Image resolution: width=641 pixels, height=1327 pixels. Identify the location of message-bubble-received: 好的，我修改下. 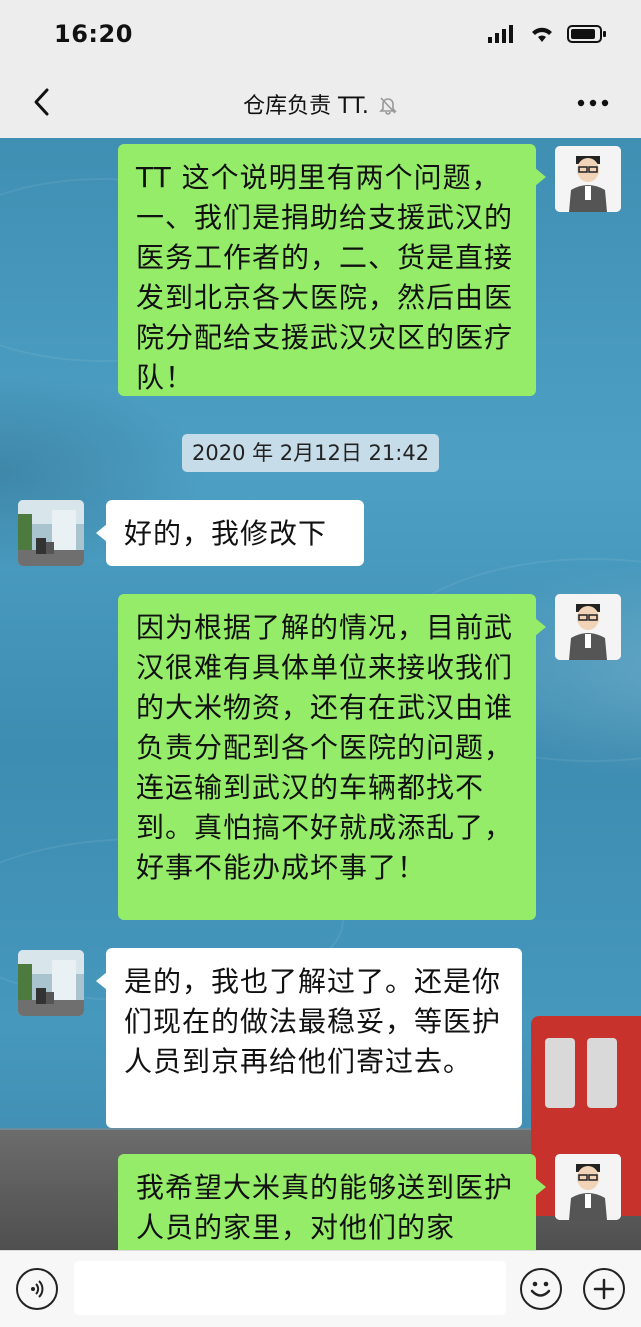
(230, 533).